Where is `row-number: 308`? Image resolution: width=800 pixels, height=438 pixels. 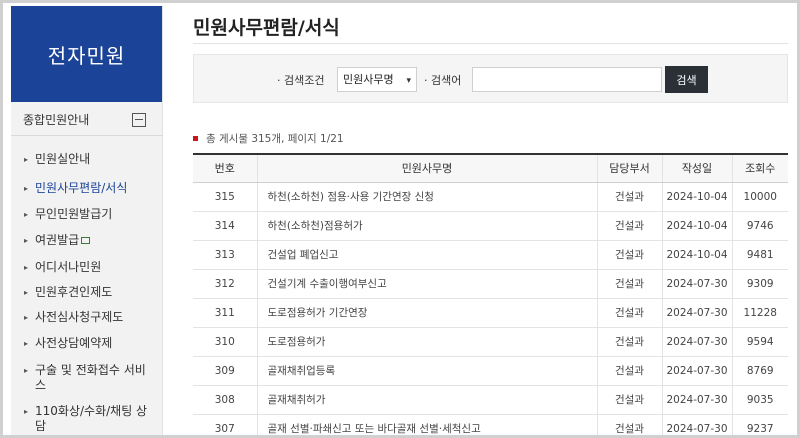 row-number: 308 is located at coordinates (225, 400).